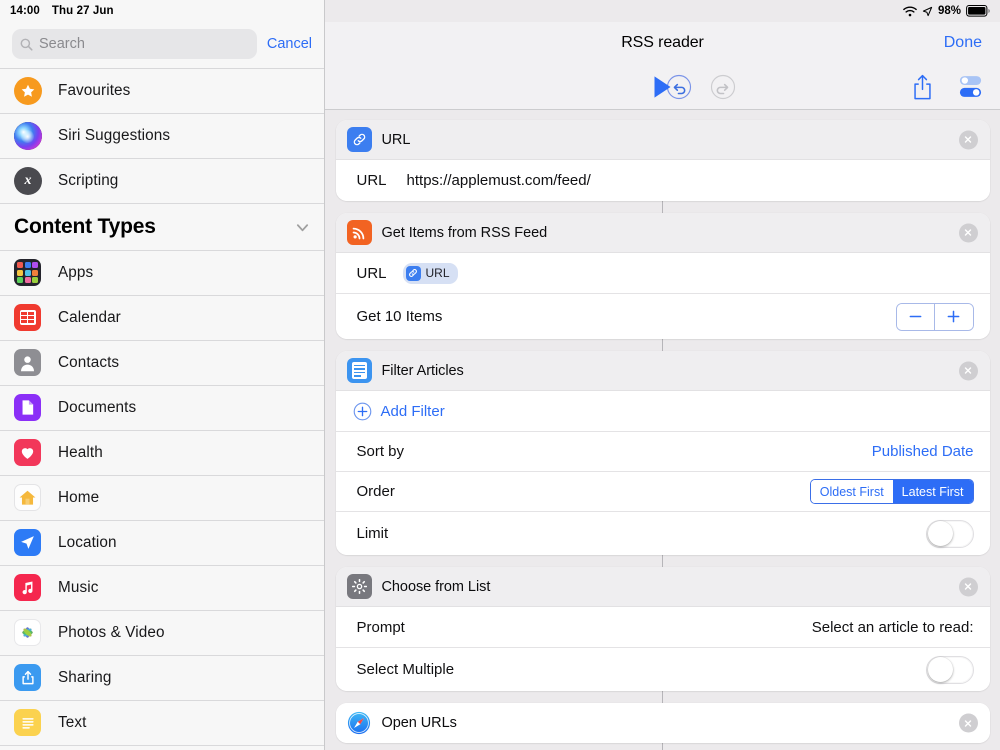 The width and height of the screenshot is (1000, 750). I want to click on share-box-icon, so click(28, 678).